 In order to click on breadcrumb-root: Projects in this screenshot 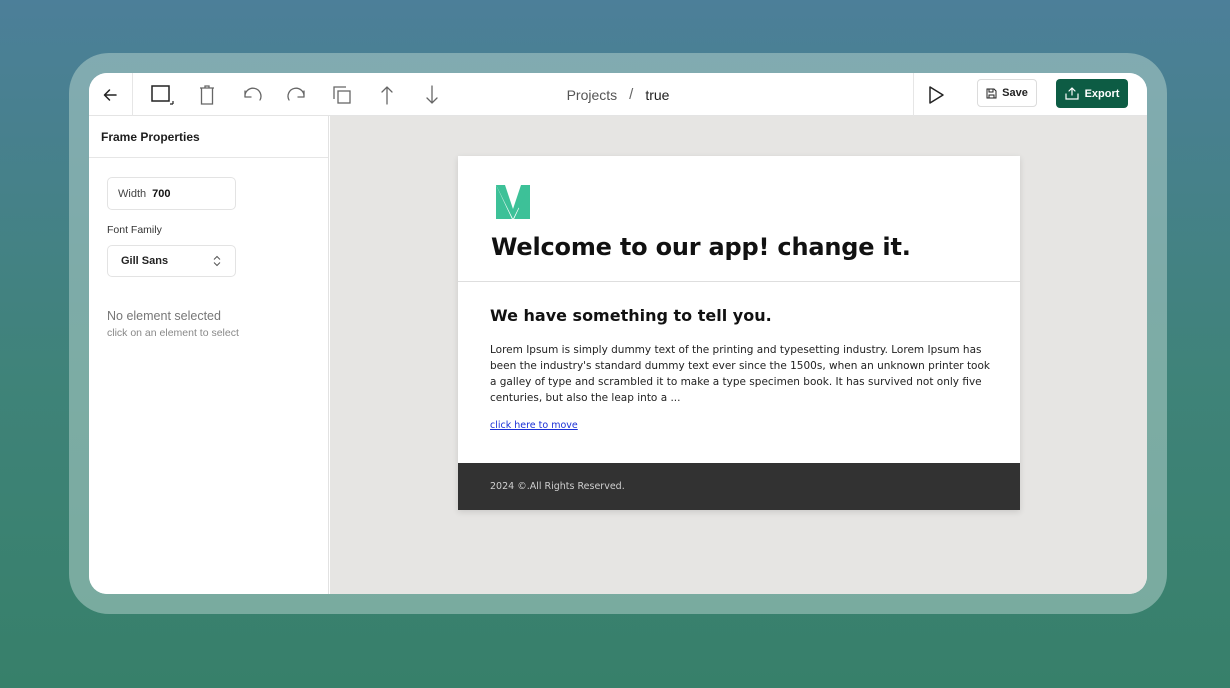, I will do `click(592, 95)`.